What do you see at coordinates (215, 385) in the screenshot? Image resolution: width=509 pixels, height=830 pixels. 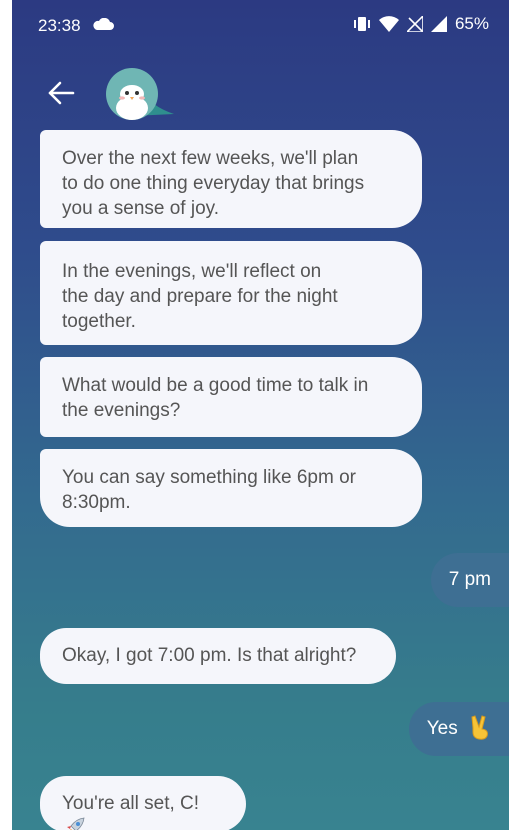 I see `message-line: What would be a good time to talk in` at bounding box center [215, 385].